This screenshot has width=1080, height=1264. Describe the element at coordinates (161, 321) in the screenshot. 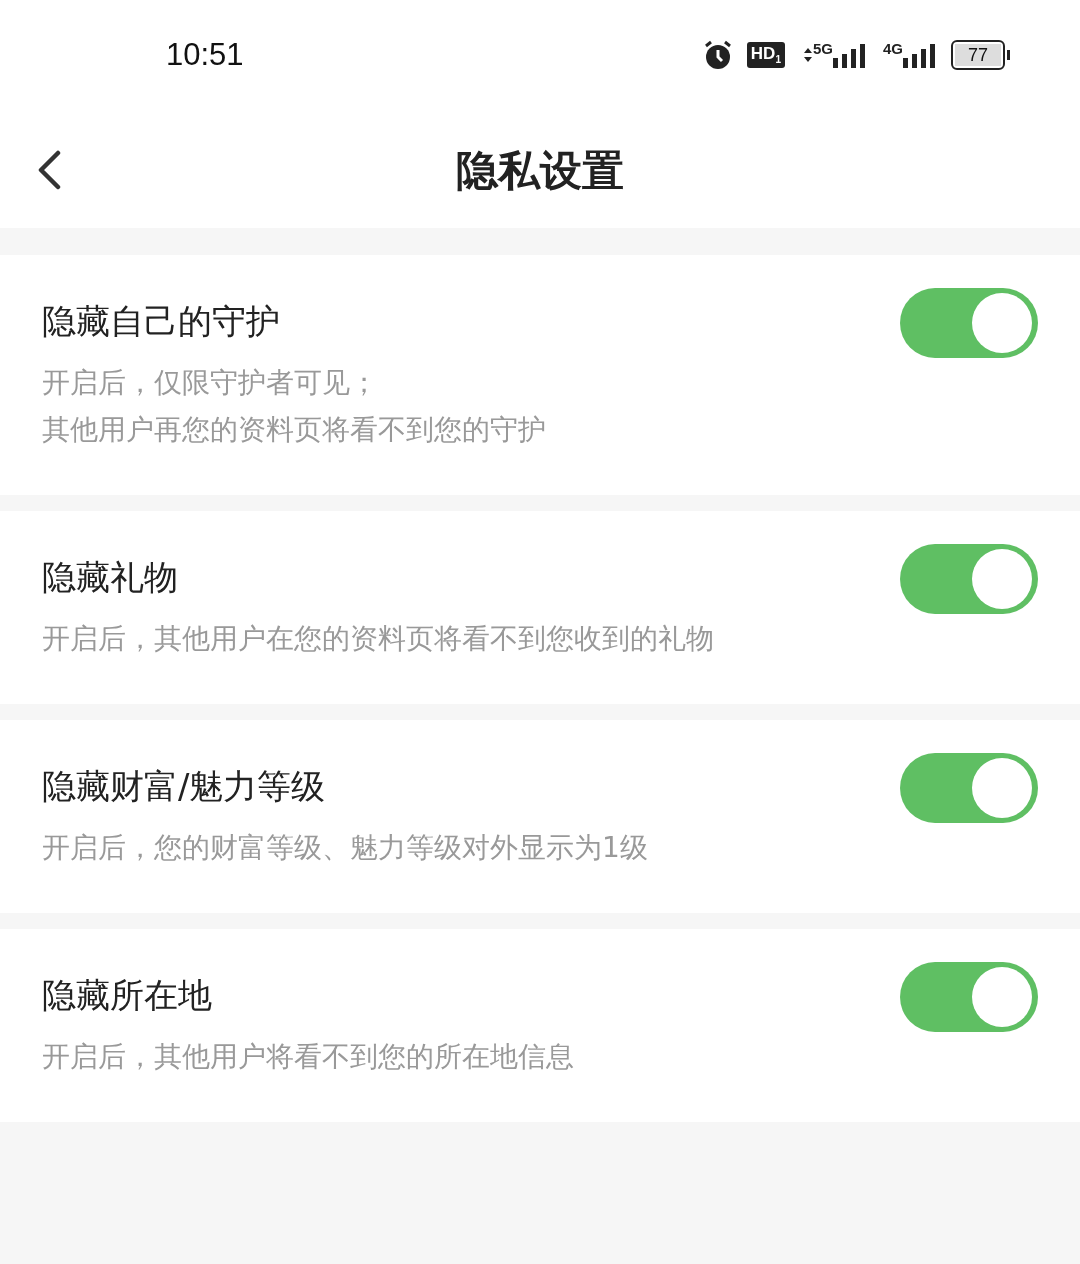

I see `setting-title: 隐藏自己的守护` at that location.